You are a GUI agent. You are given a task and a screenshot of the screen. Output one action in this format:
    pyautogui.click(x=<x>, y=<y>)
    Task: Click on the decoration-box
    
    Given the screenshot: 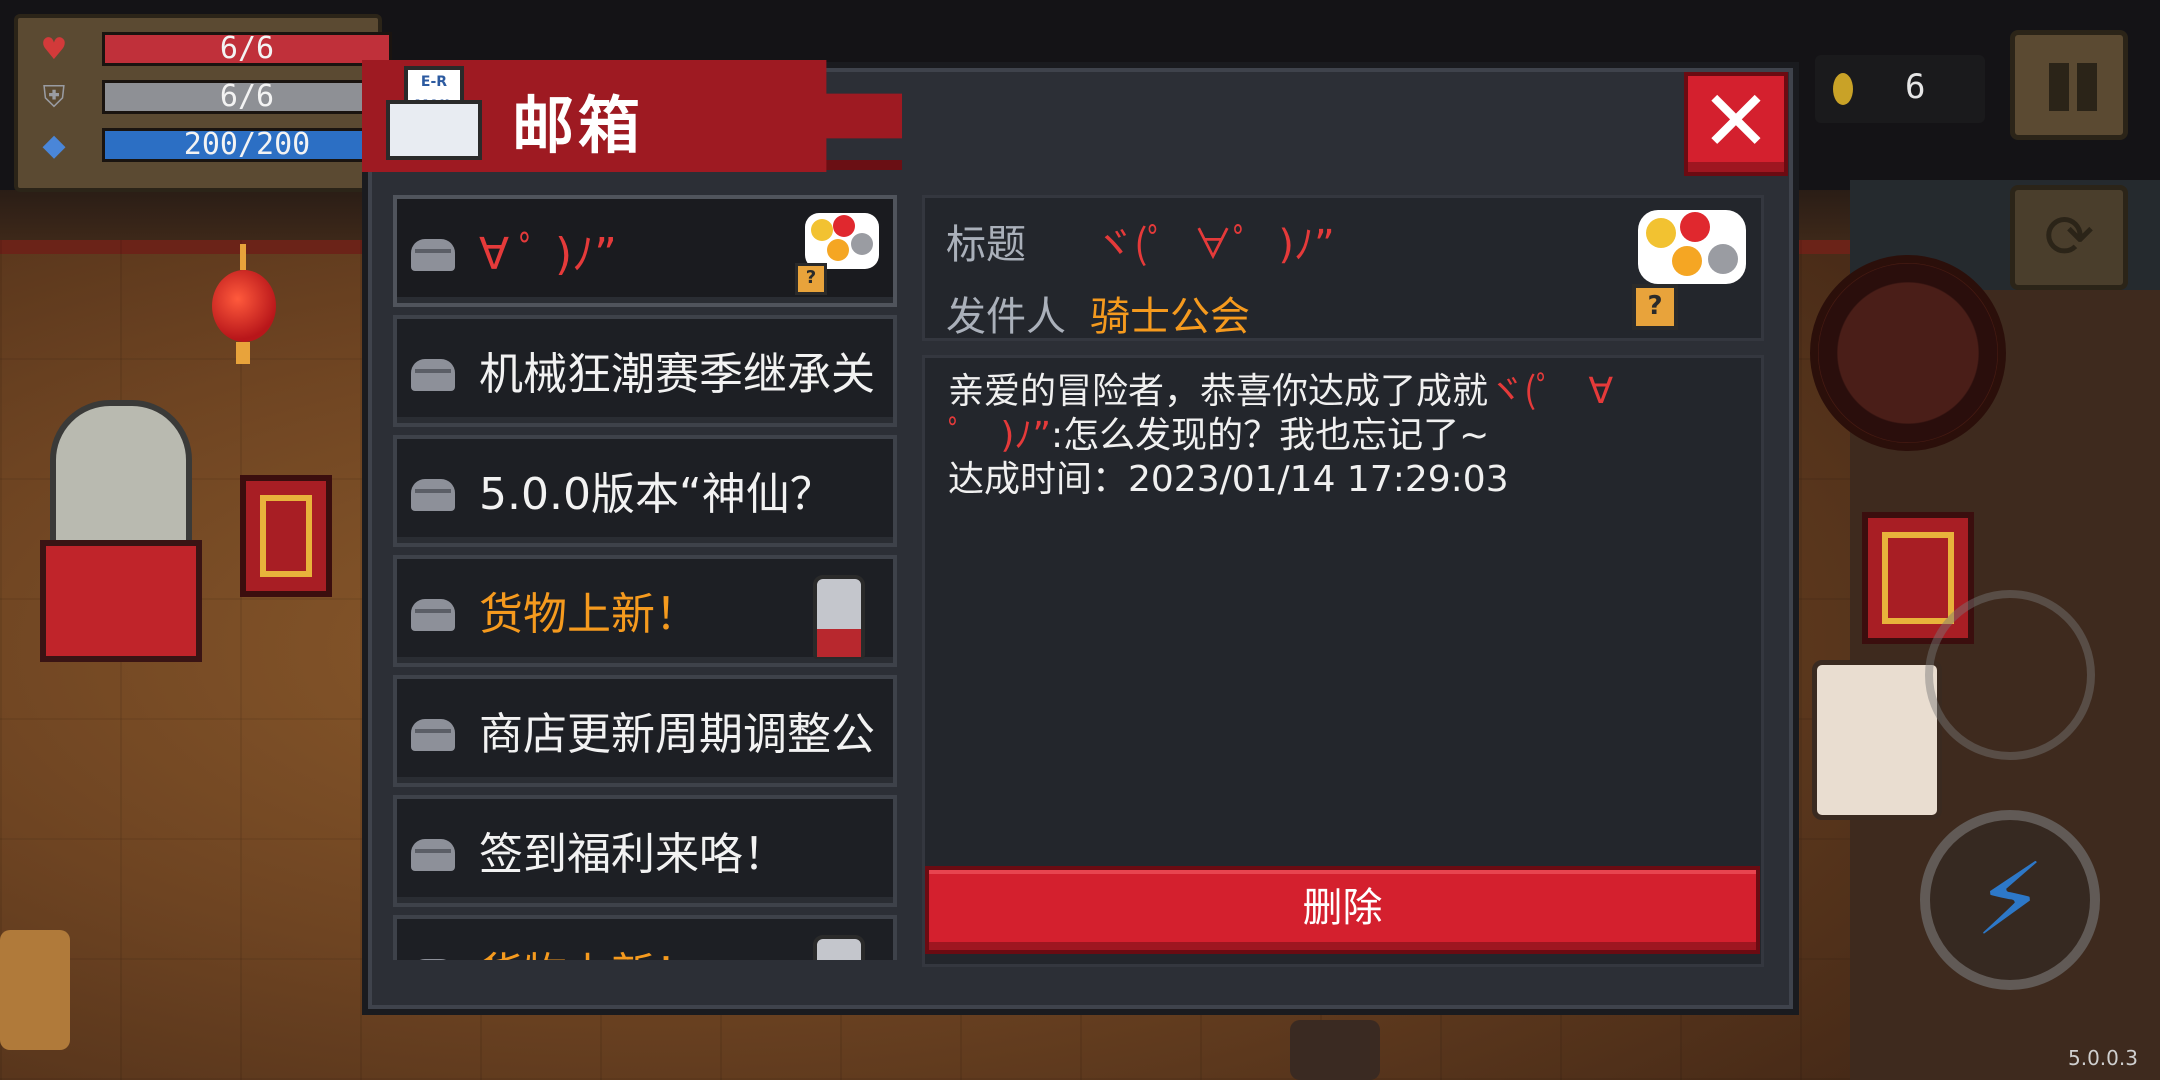 What is the action you would take?
    pyautogui.click(x=286, y=536)
    